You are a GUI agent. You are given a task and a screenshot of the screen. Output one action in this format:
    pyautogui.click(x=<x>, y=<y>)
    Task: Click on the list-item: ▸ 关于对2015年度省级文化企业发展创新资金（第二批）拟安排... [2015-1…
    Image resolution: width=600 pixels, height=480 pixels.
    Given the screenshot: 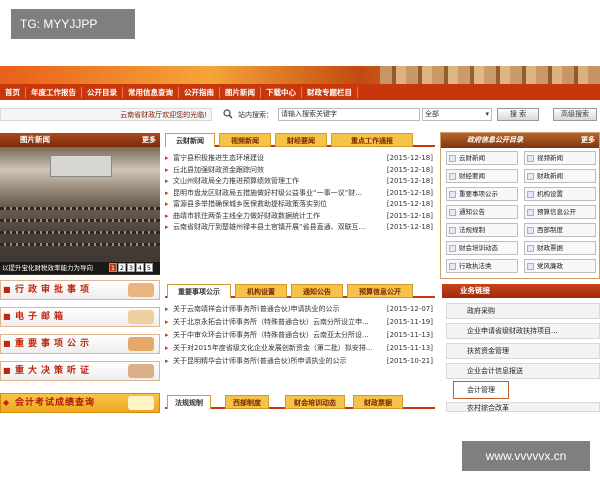 What is the action you would take?
    pyautogui.click(x=299, y=348)
    